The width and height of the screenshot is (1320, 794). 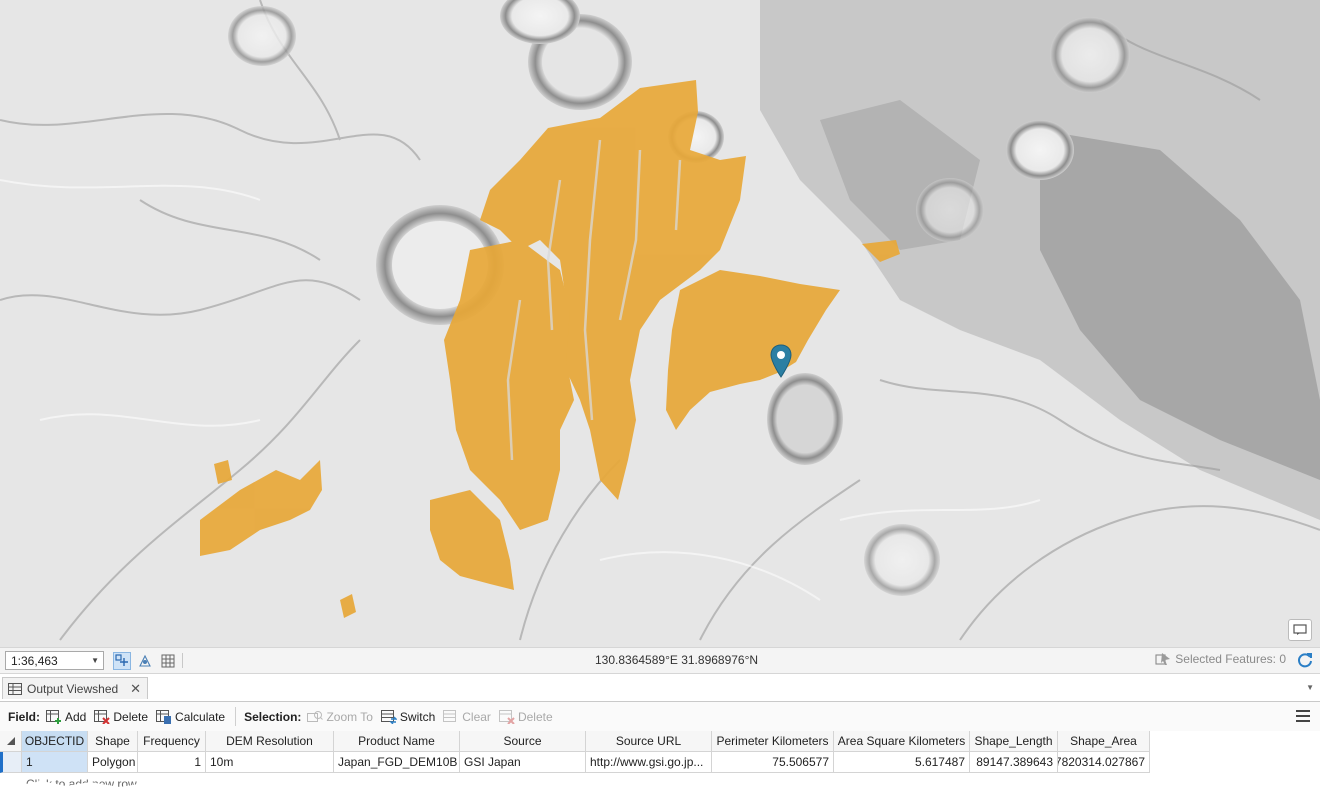 What do you see at coordinates (172, 762) in the screenshot?
I see `cell-frequency: 1` at bounding box center [172, 762].